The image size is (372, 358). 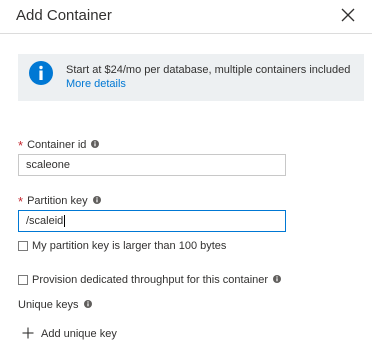 I want to click on unique-keys-label-text: Unique keys, so click(x=48, y=305).